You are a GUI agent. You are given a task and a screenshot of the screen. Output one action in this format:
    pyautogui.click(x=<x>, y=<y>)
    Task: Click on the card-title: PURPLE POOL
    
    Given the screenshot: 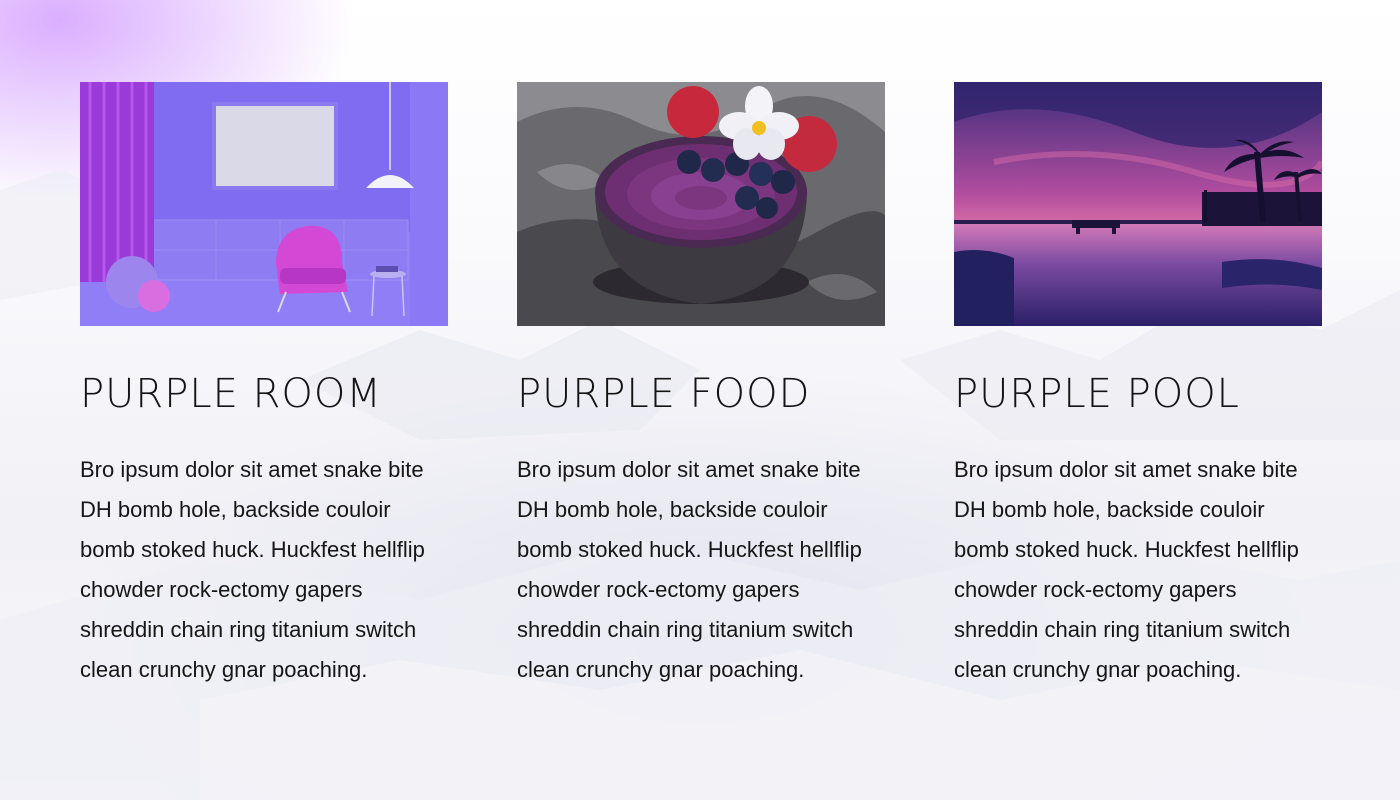 What is the action you would take?
    pyautogui.click(x=1097, y=394)
    